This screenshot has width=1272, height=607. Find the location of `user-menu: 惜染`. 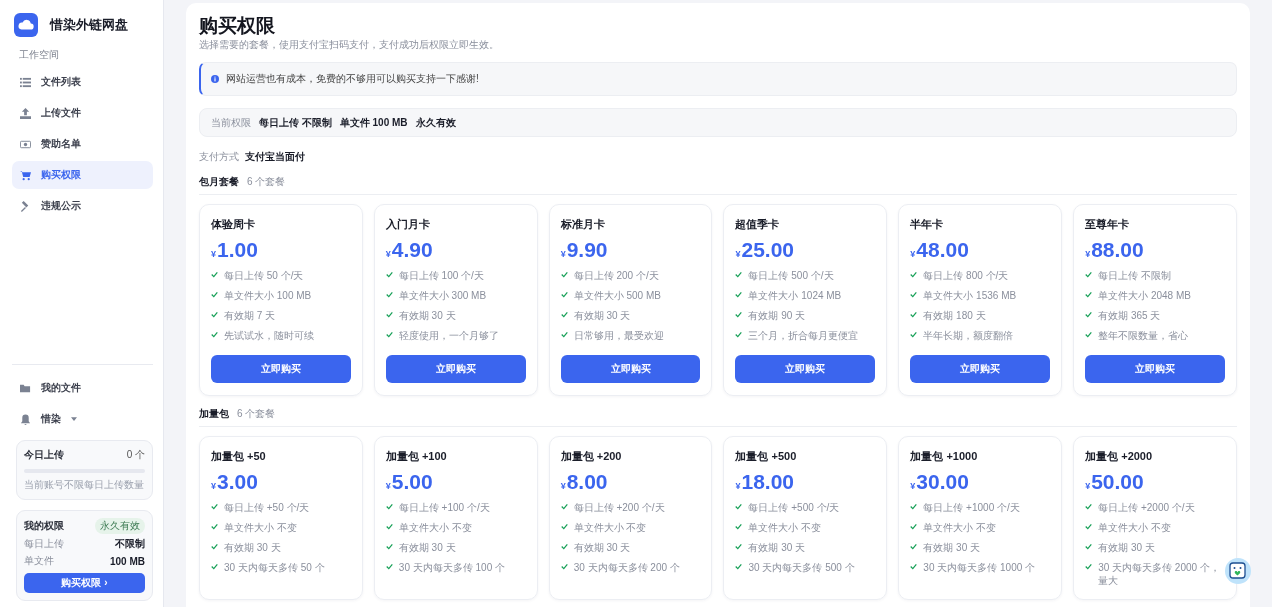

user-menu: 惜染 is located at coordinates (82, 419).